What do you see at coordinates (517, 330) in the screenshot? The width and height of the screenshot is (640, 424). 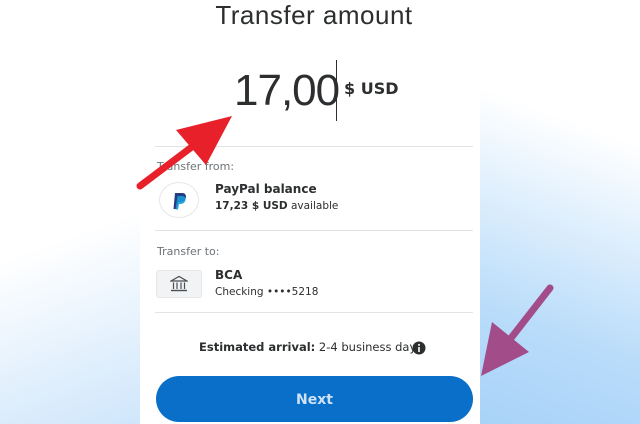 I see `purple-arrow-annotation` at bounding box center [517, 330].